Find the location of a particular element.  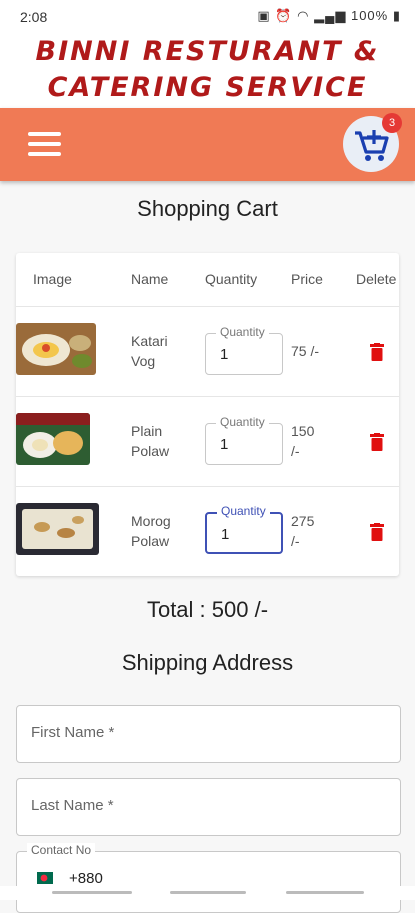

item-name-line: Katari is located at coordinates (149, 341).